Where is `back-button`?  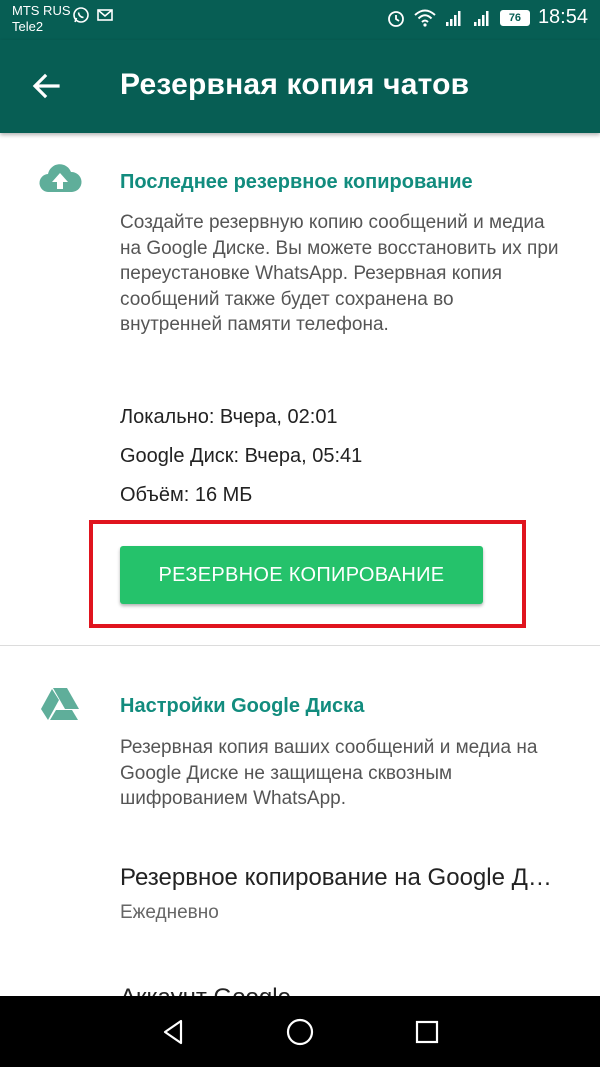 back-button is located at coordinates (46, 86).